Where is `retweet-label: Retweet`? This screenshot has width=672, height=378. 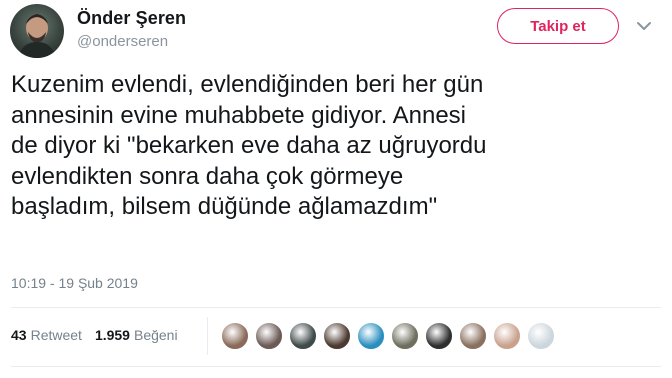
retweet-label: Retweet is located at coordinates (56, 335).